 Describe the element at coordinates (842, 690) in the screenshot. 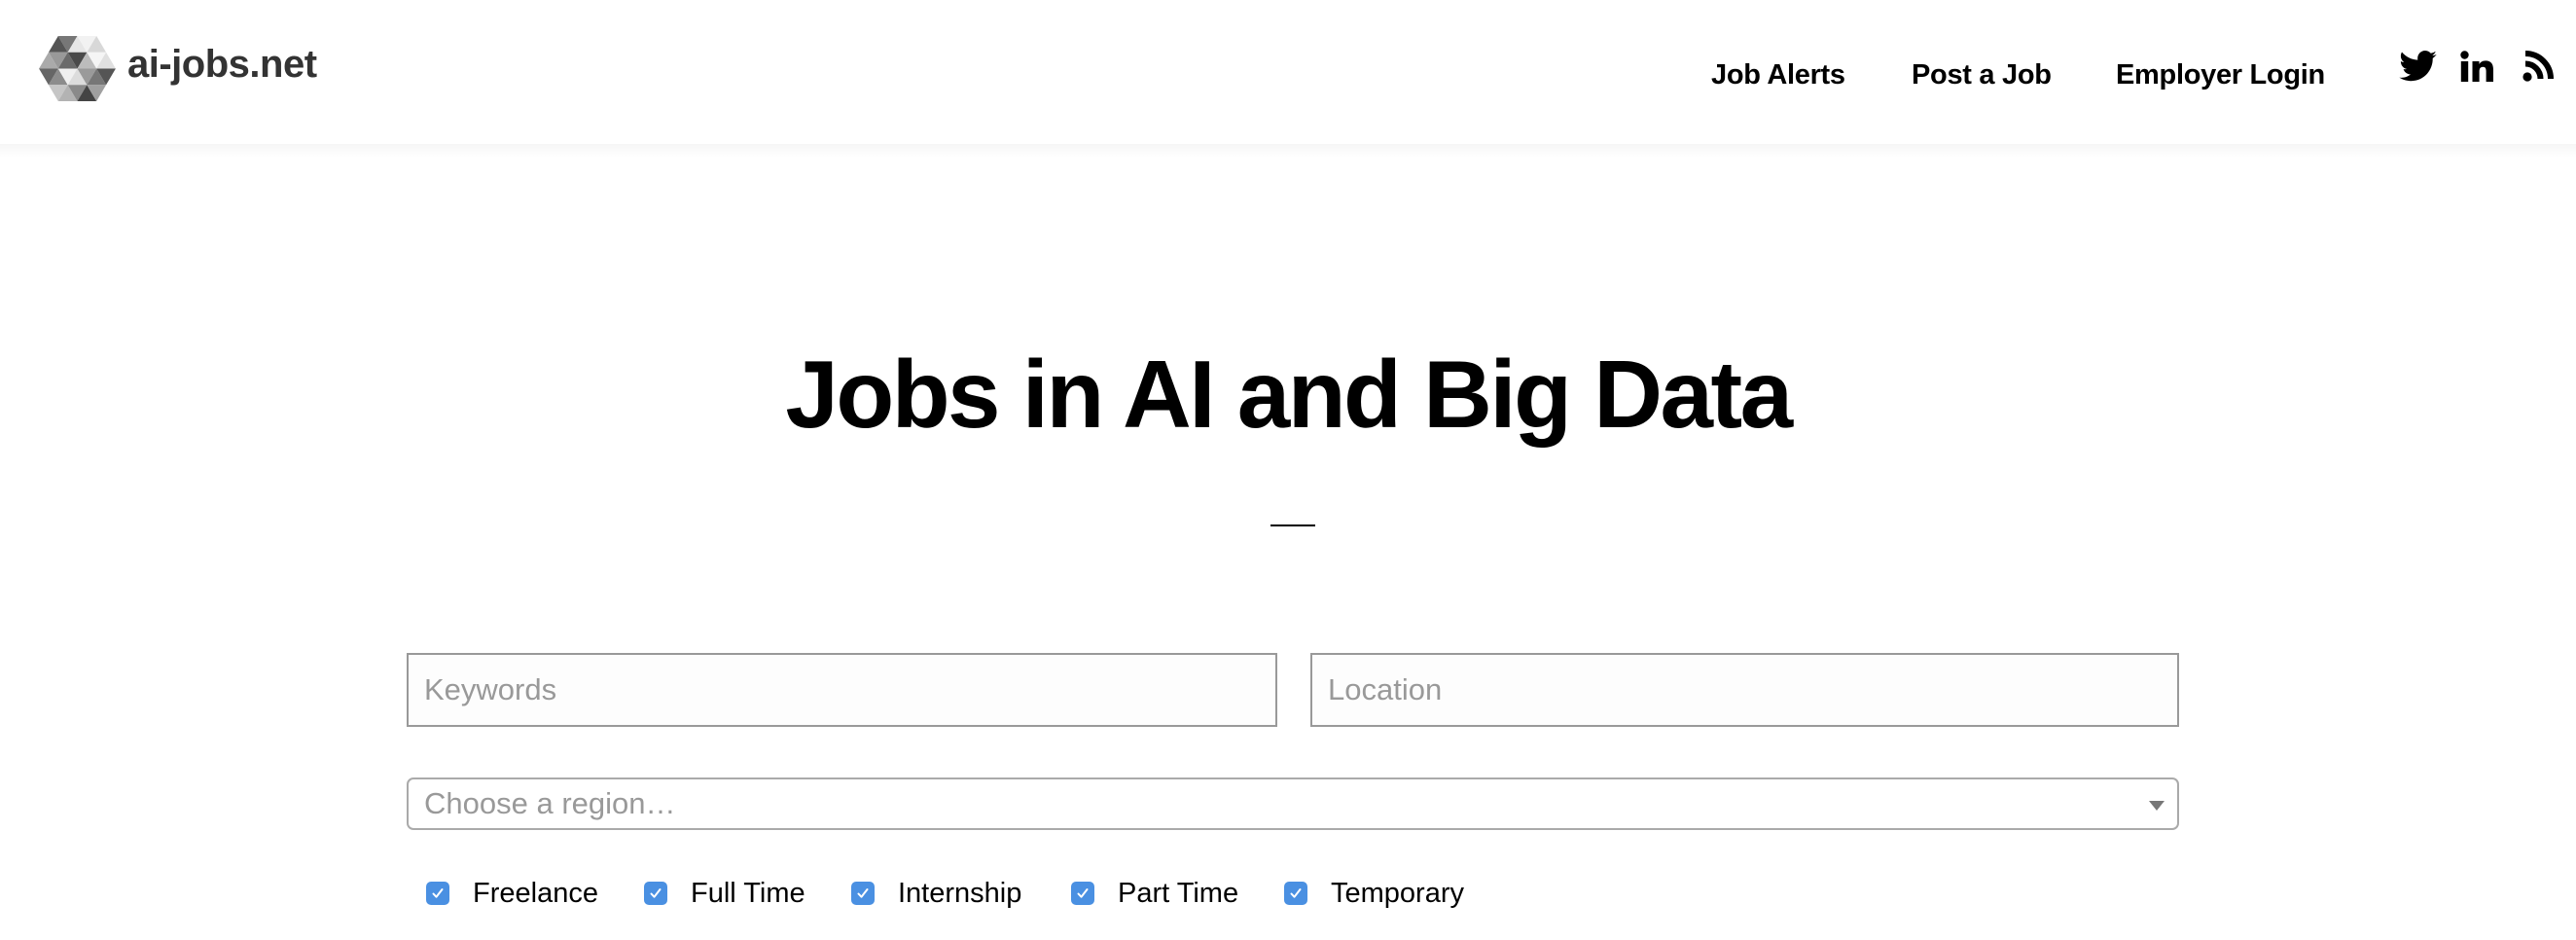

I see `keywords-input` at that location.